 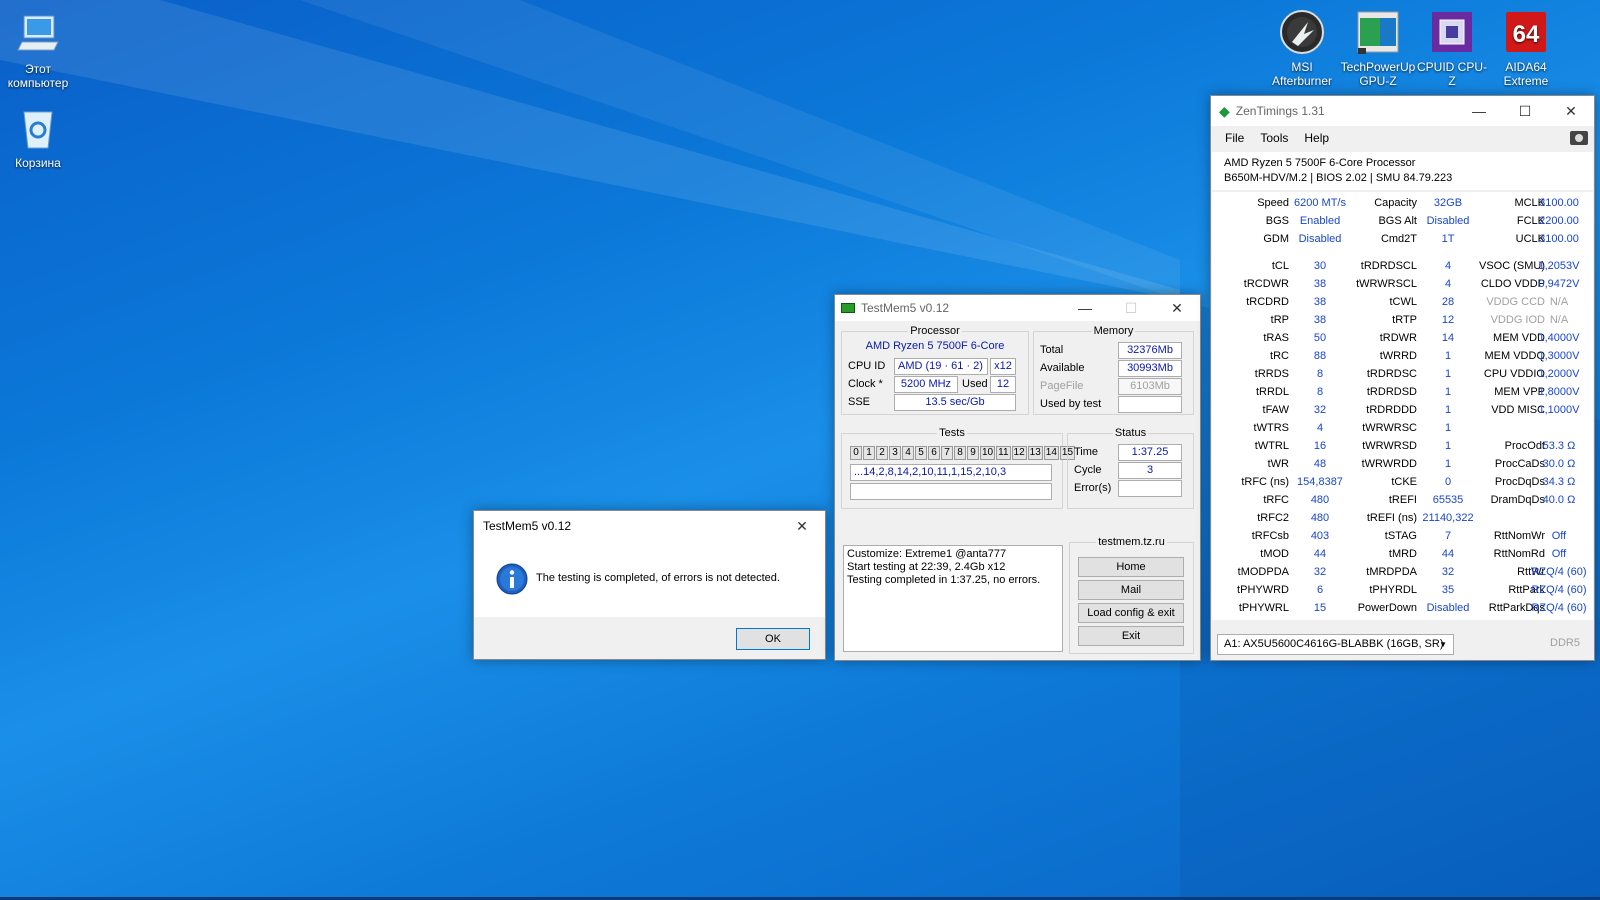 What do you see at coordinates (1402, 500) in the screenshot?
I see `timing-label: tREFI` at bounding box center [1402, 500].